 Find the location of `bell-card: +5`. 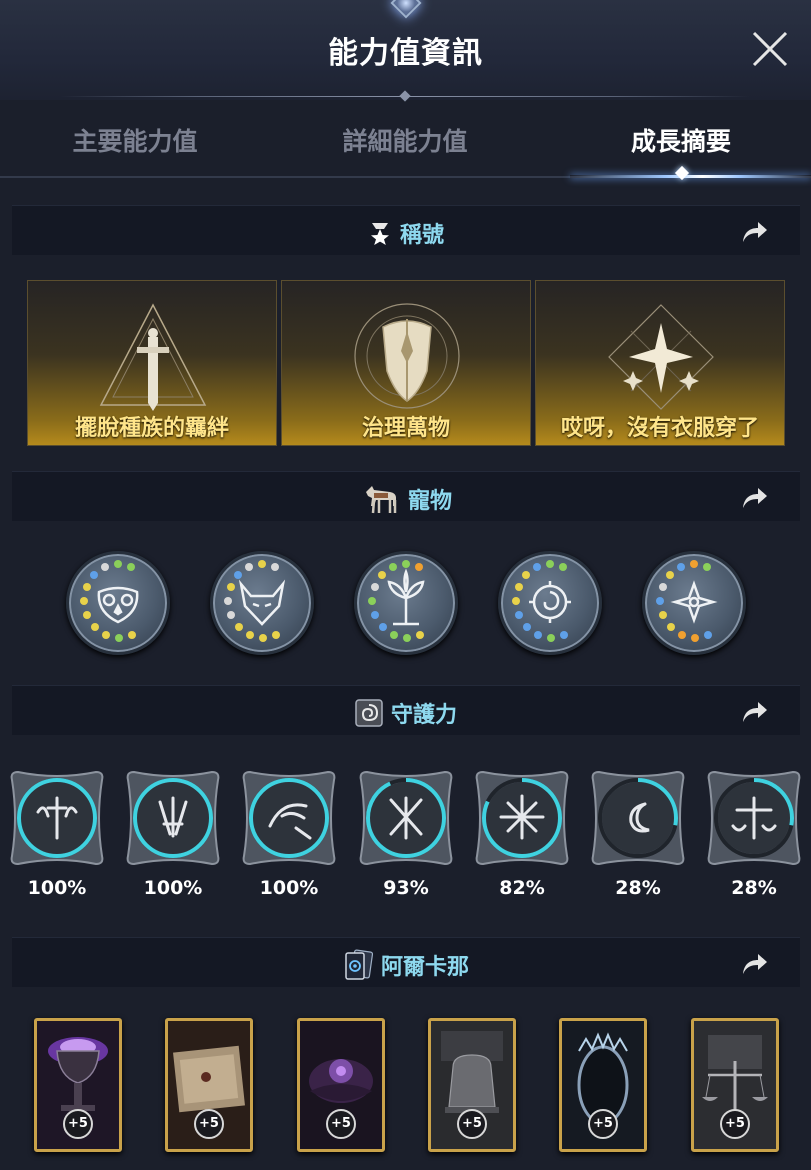

bell-card: +5 is located at coordinates (472, 1085).